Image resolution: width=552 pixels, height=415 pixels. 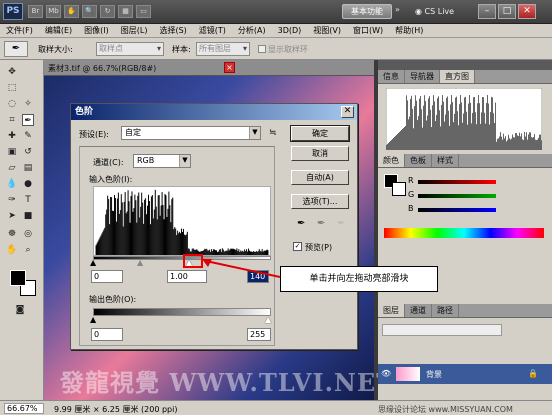 I want to click on minimize-button: –, so click(x=487, y=11).